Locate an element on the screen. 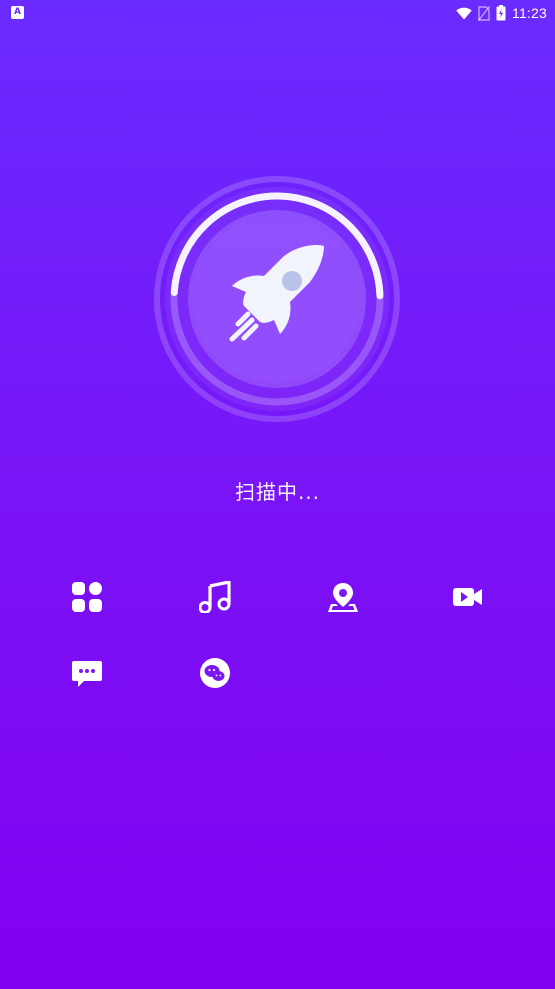 The image size is (555, 989). category-music-button is located at coordinates (215, 597).